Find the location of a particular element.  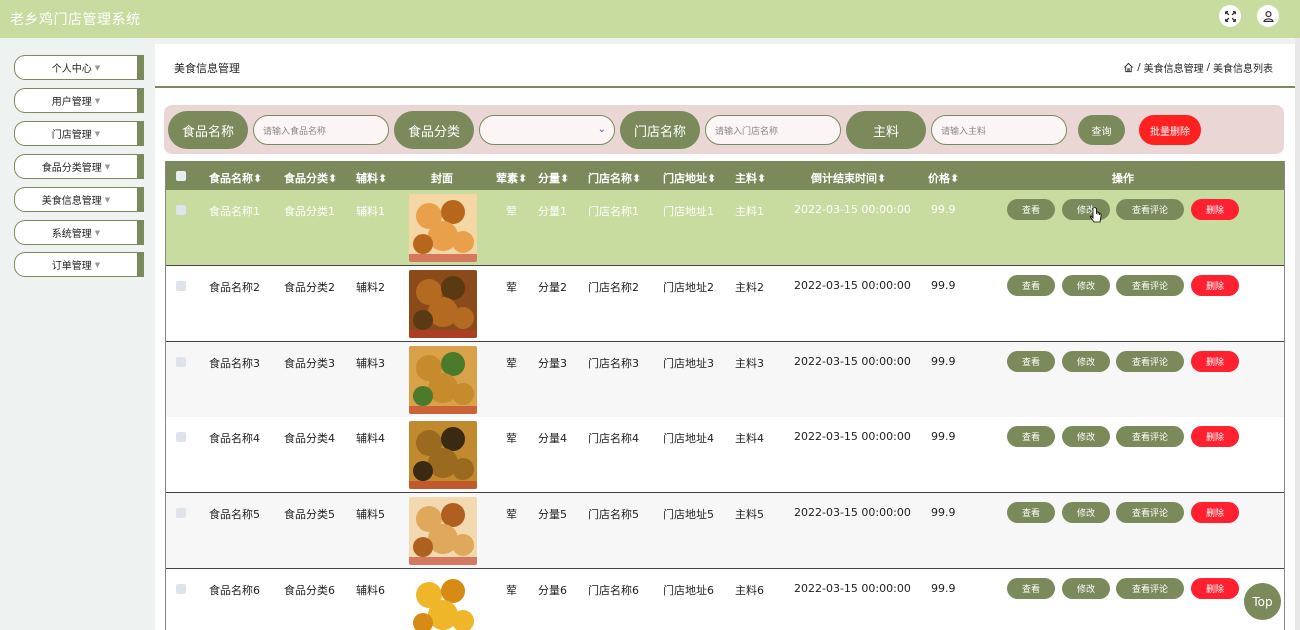

cell-store: 门店名称4 is located at coordinates (613, 438).